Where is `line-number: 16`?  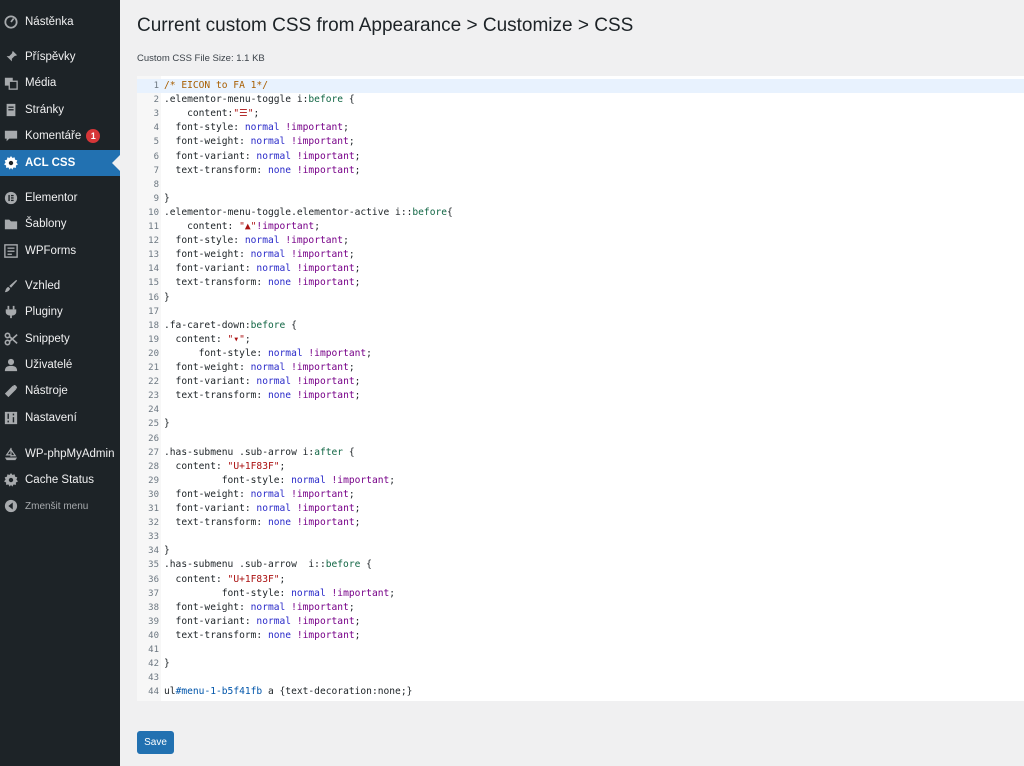 line-number: 16 is located at coordinates (153, 297).